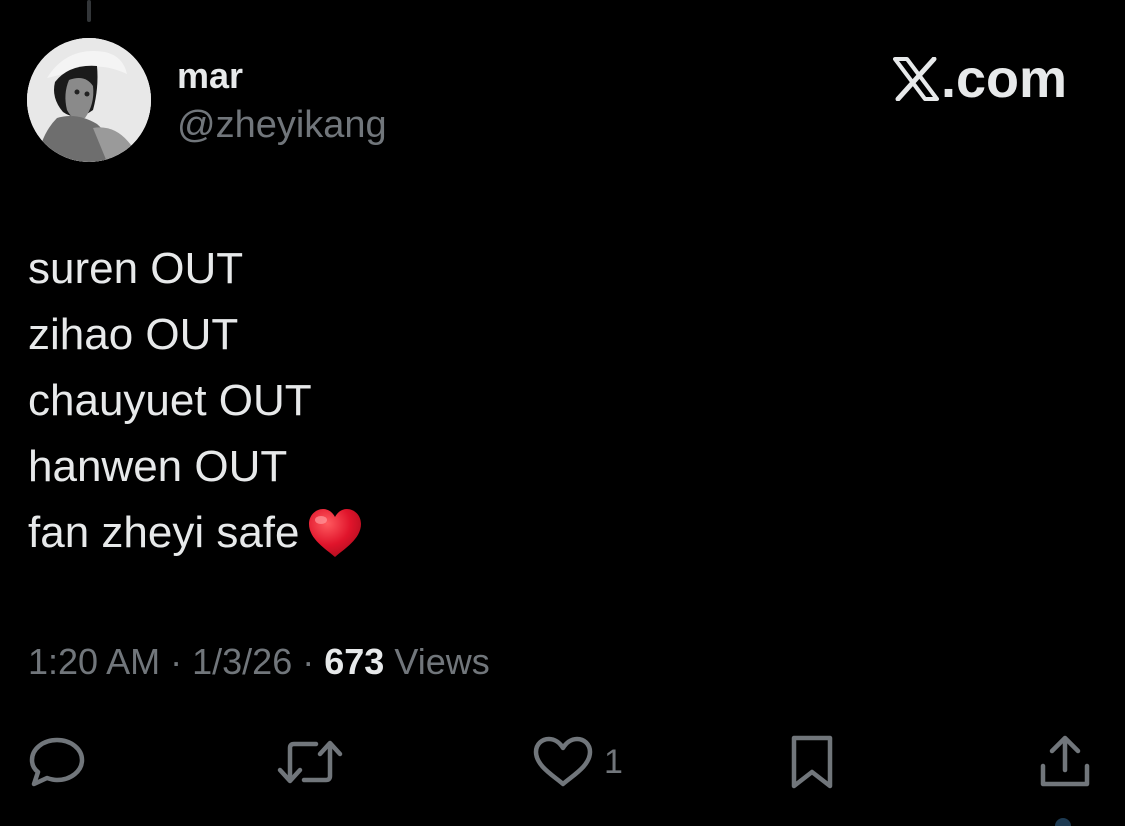  I want to click on user-handle: @zheyikang, so click(282, 125).